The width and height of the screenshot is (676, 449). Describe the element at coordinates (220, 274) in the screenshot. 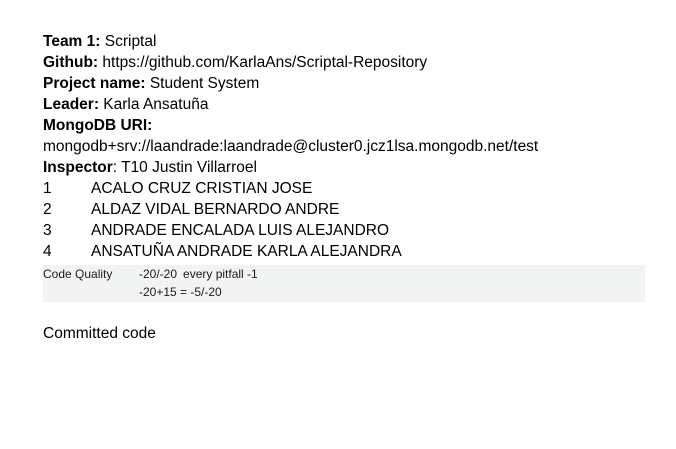

I see `code-quality-rule: every pitfall -1` at that location.